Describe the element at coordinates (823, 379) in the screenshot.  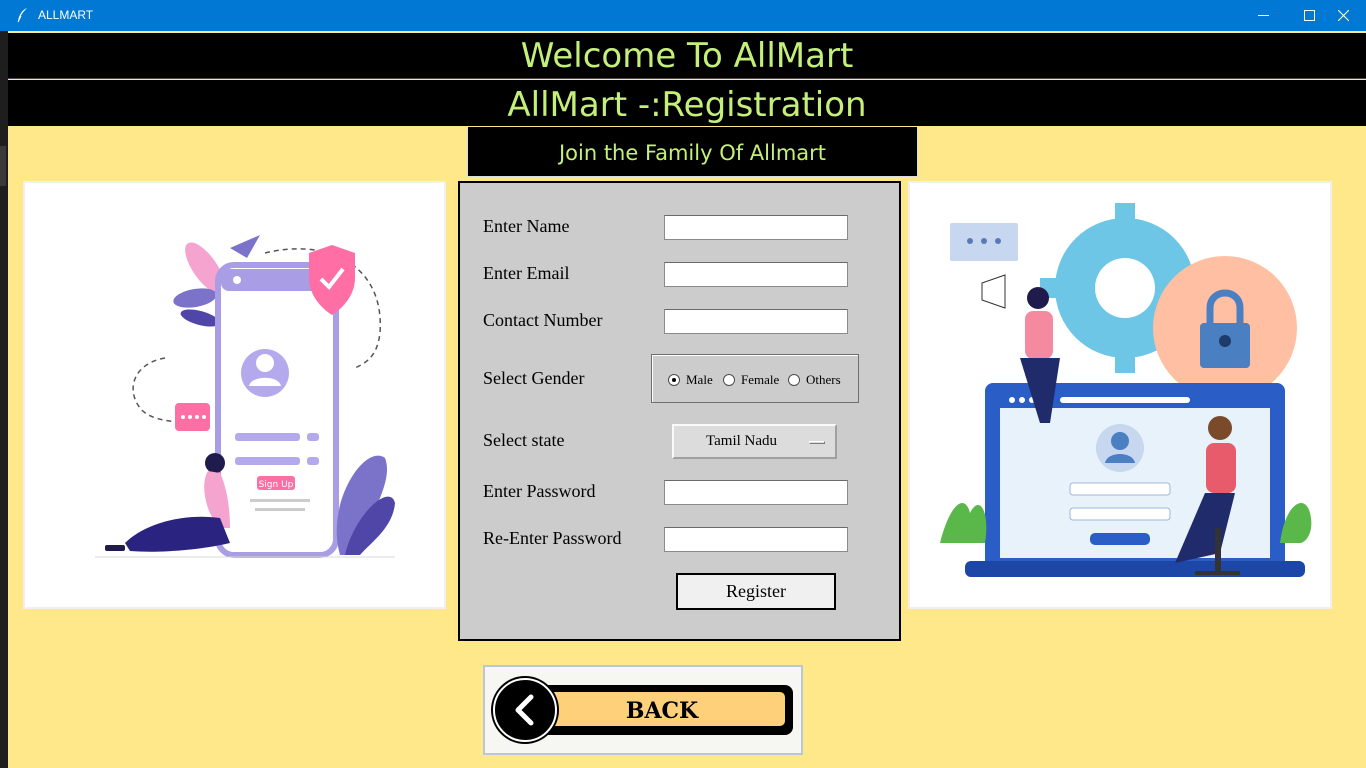
I see `gender-option-label: Others` at that location.